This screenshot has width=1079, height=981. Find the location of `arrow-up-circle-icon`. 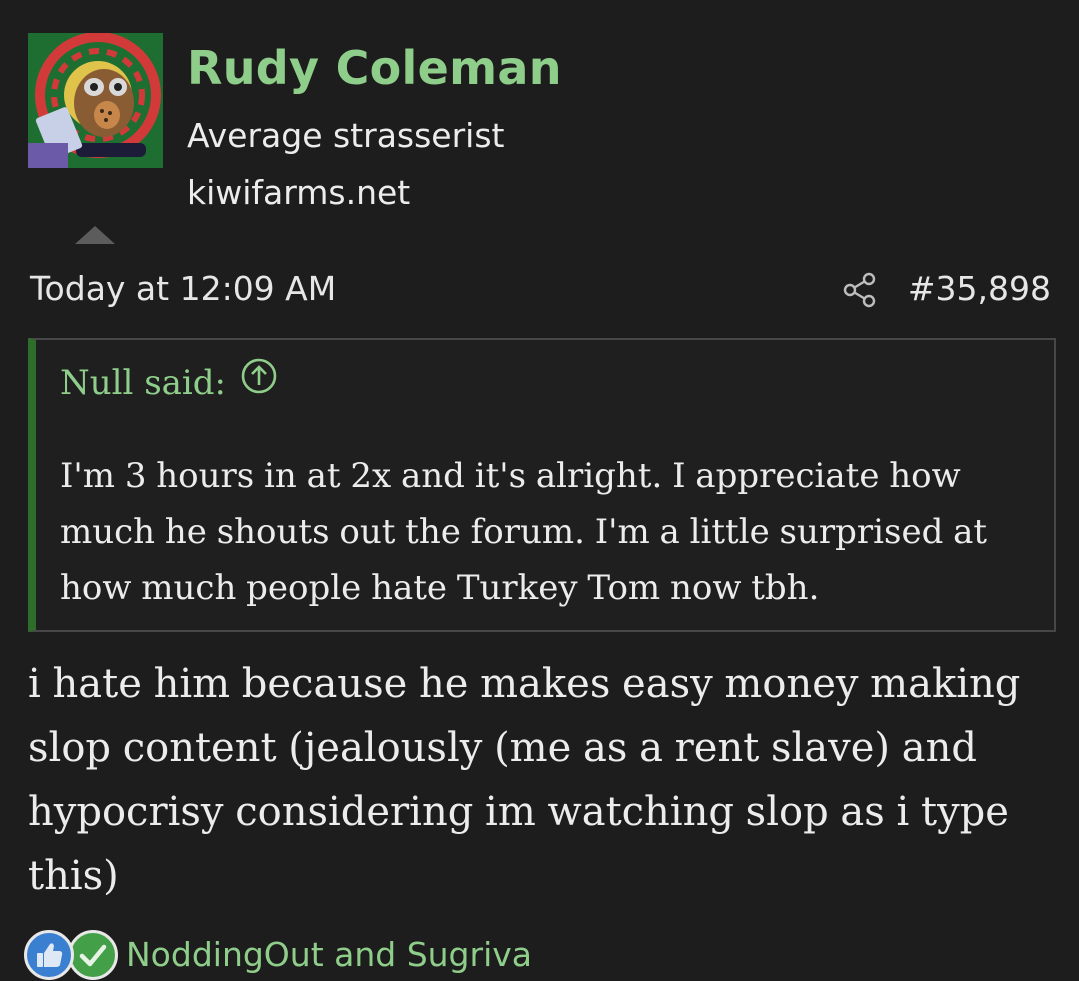

arrow-up-circle-icon is located at coordinates (259, 382).